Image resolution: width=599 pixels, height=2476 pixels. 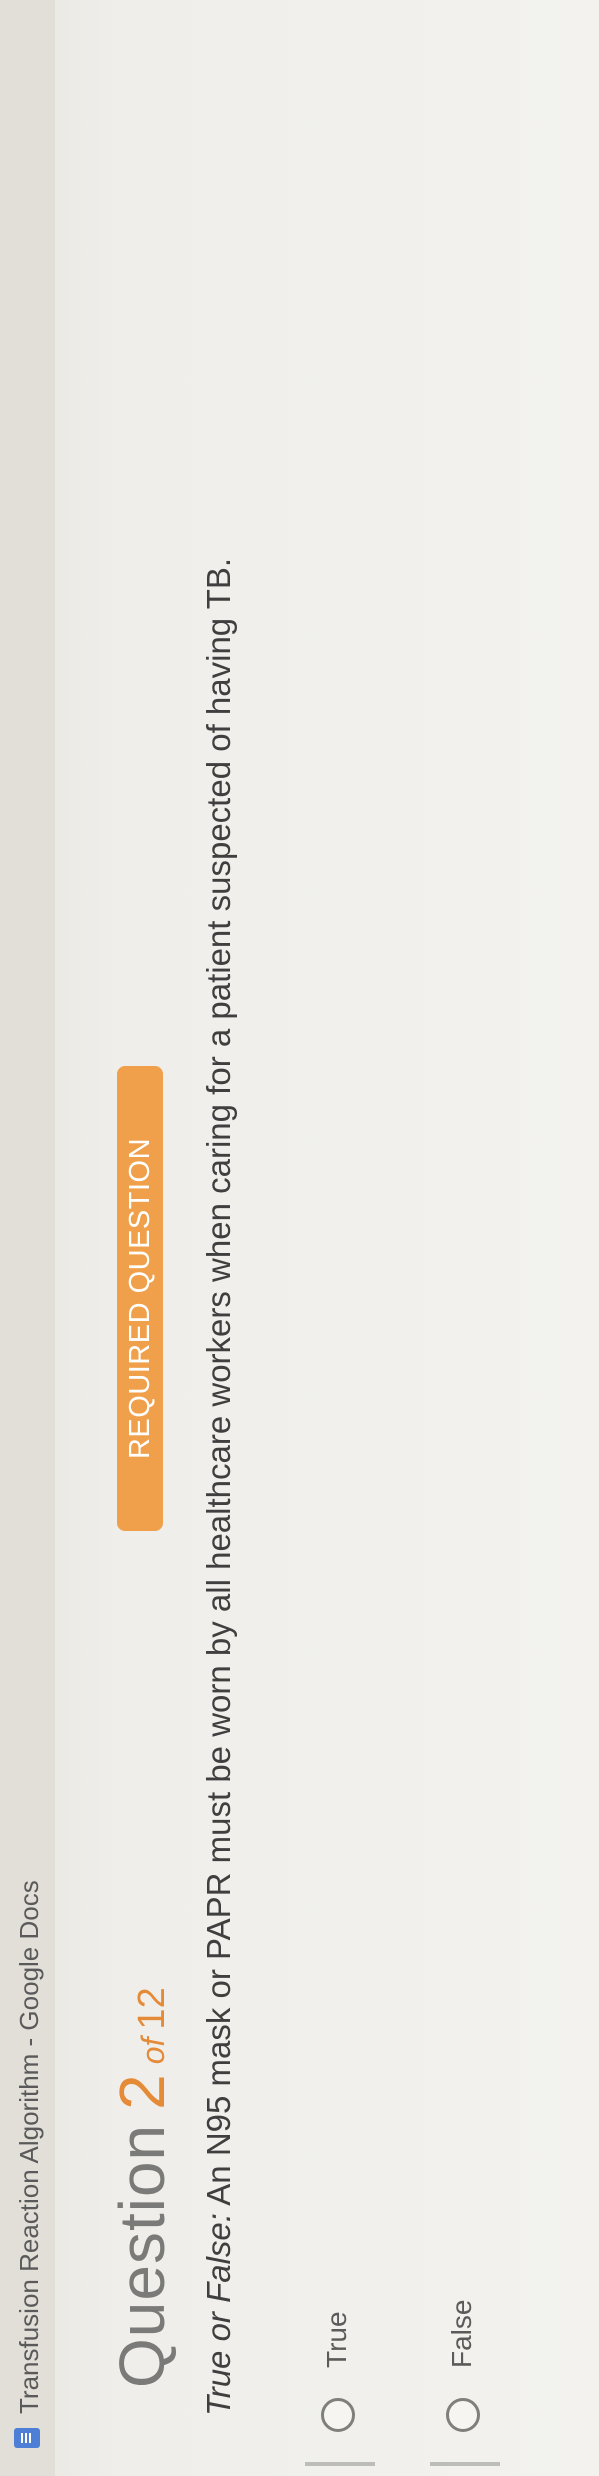 I want to click on option-label: False, so click(x=461, y=2333).